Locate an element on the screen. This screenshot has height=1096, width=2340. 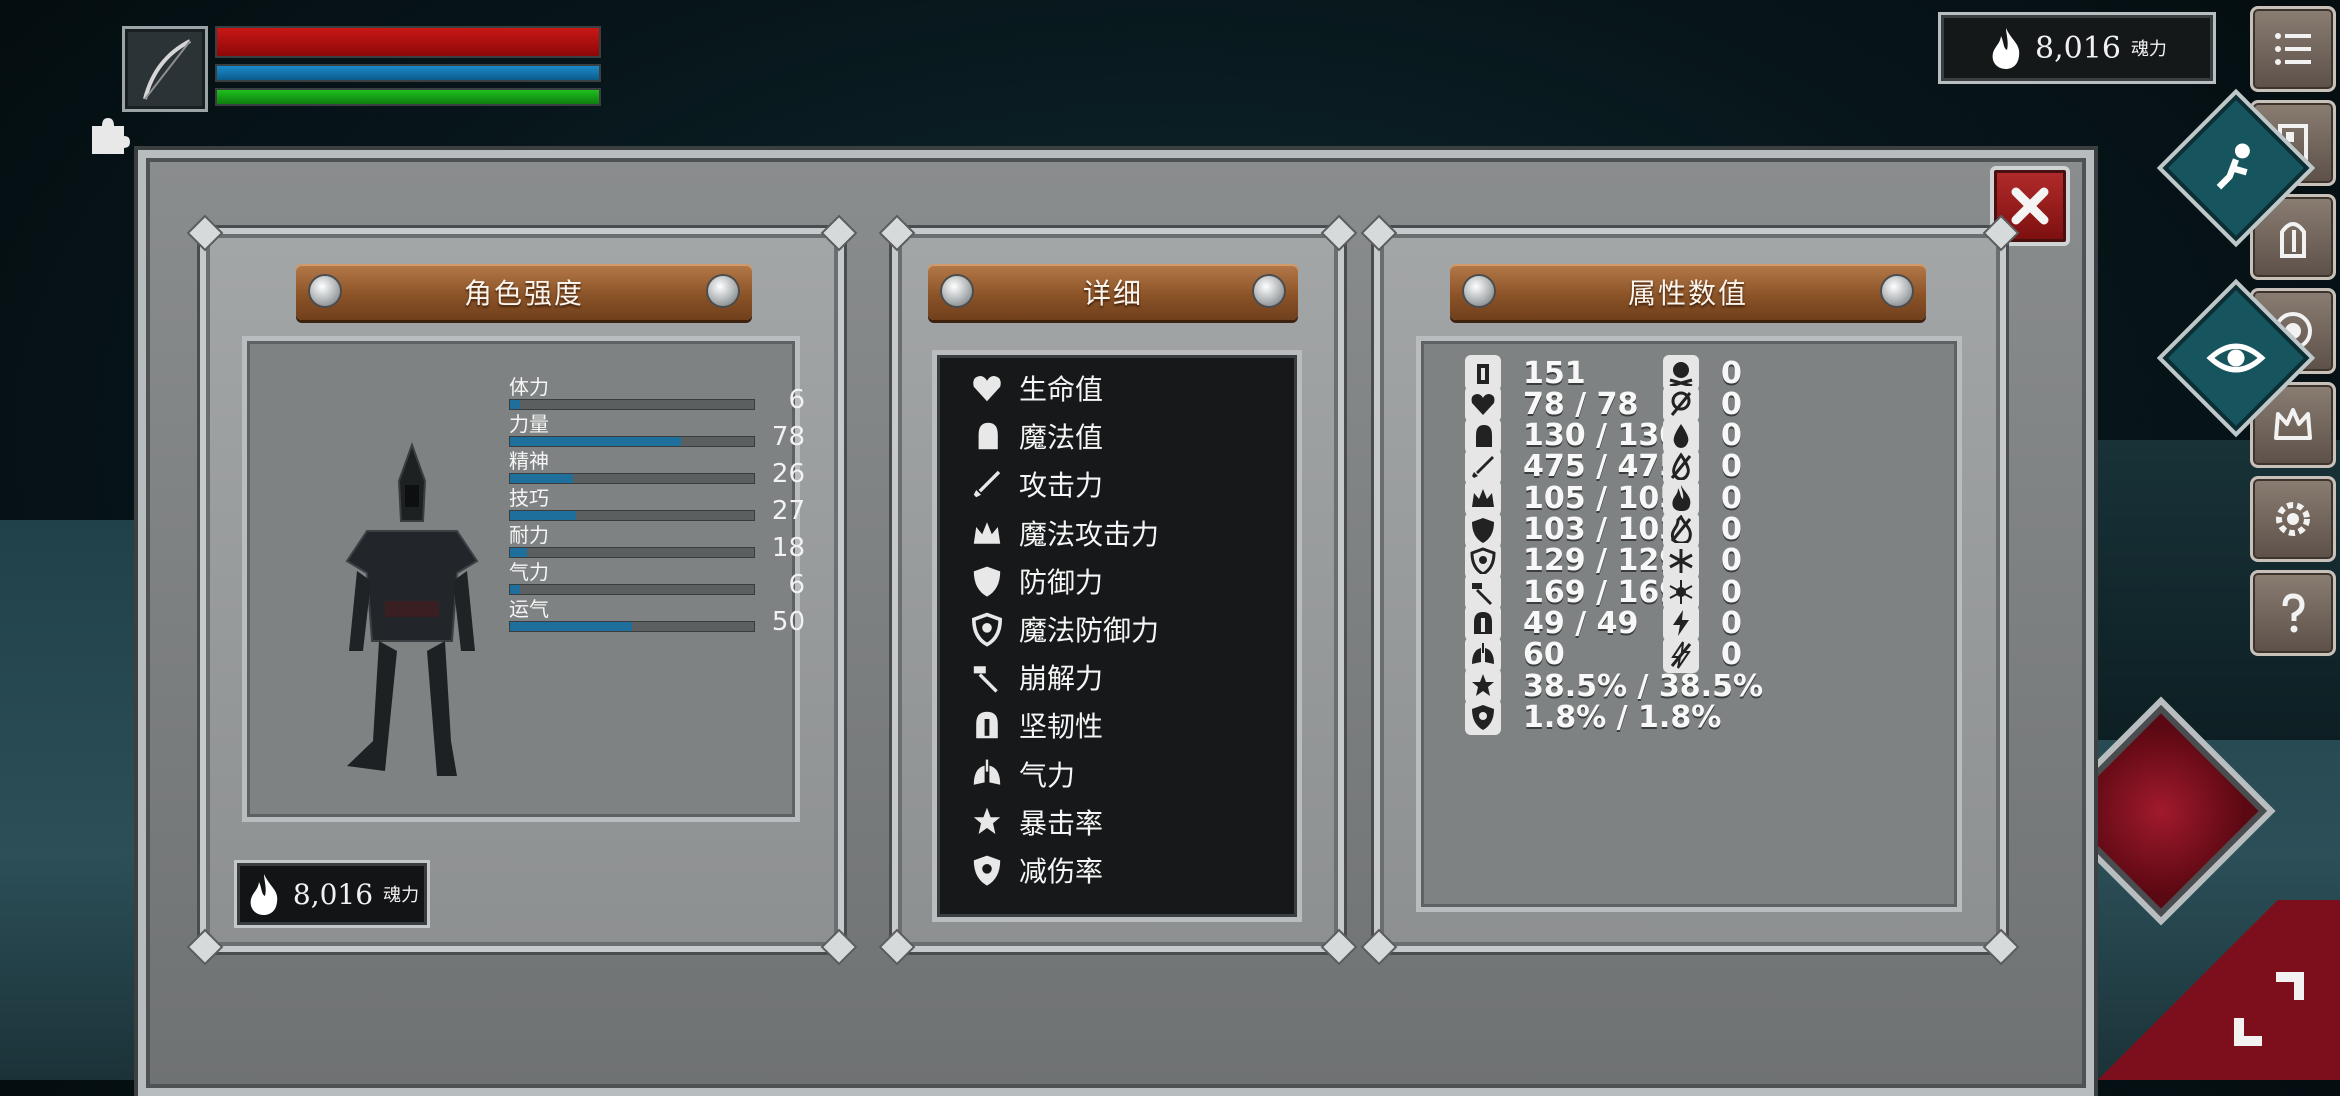
stamina-bar-fill is located at coordinates (408, 97).